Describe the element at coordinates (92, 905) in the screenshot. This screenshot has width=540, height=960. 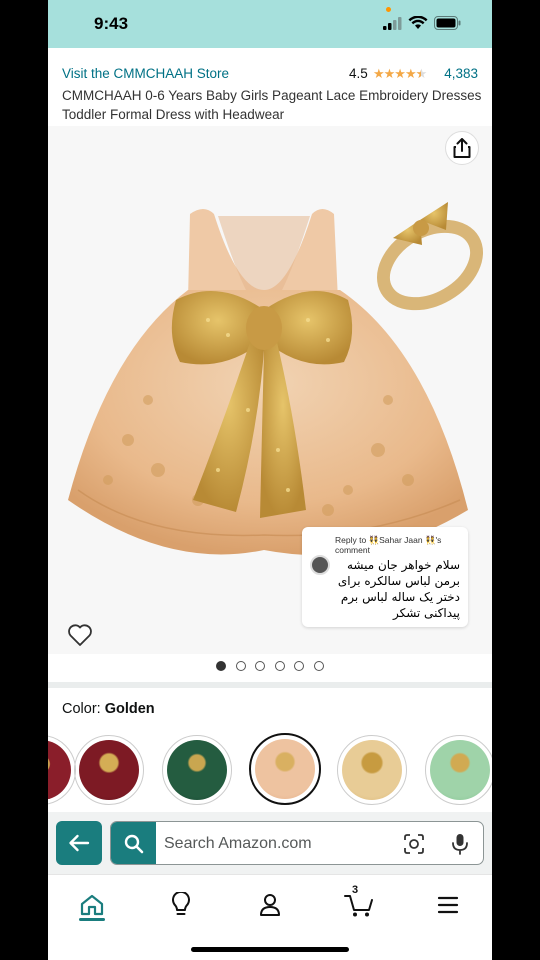
I see `home-icon` at that location.